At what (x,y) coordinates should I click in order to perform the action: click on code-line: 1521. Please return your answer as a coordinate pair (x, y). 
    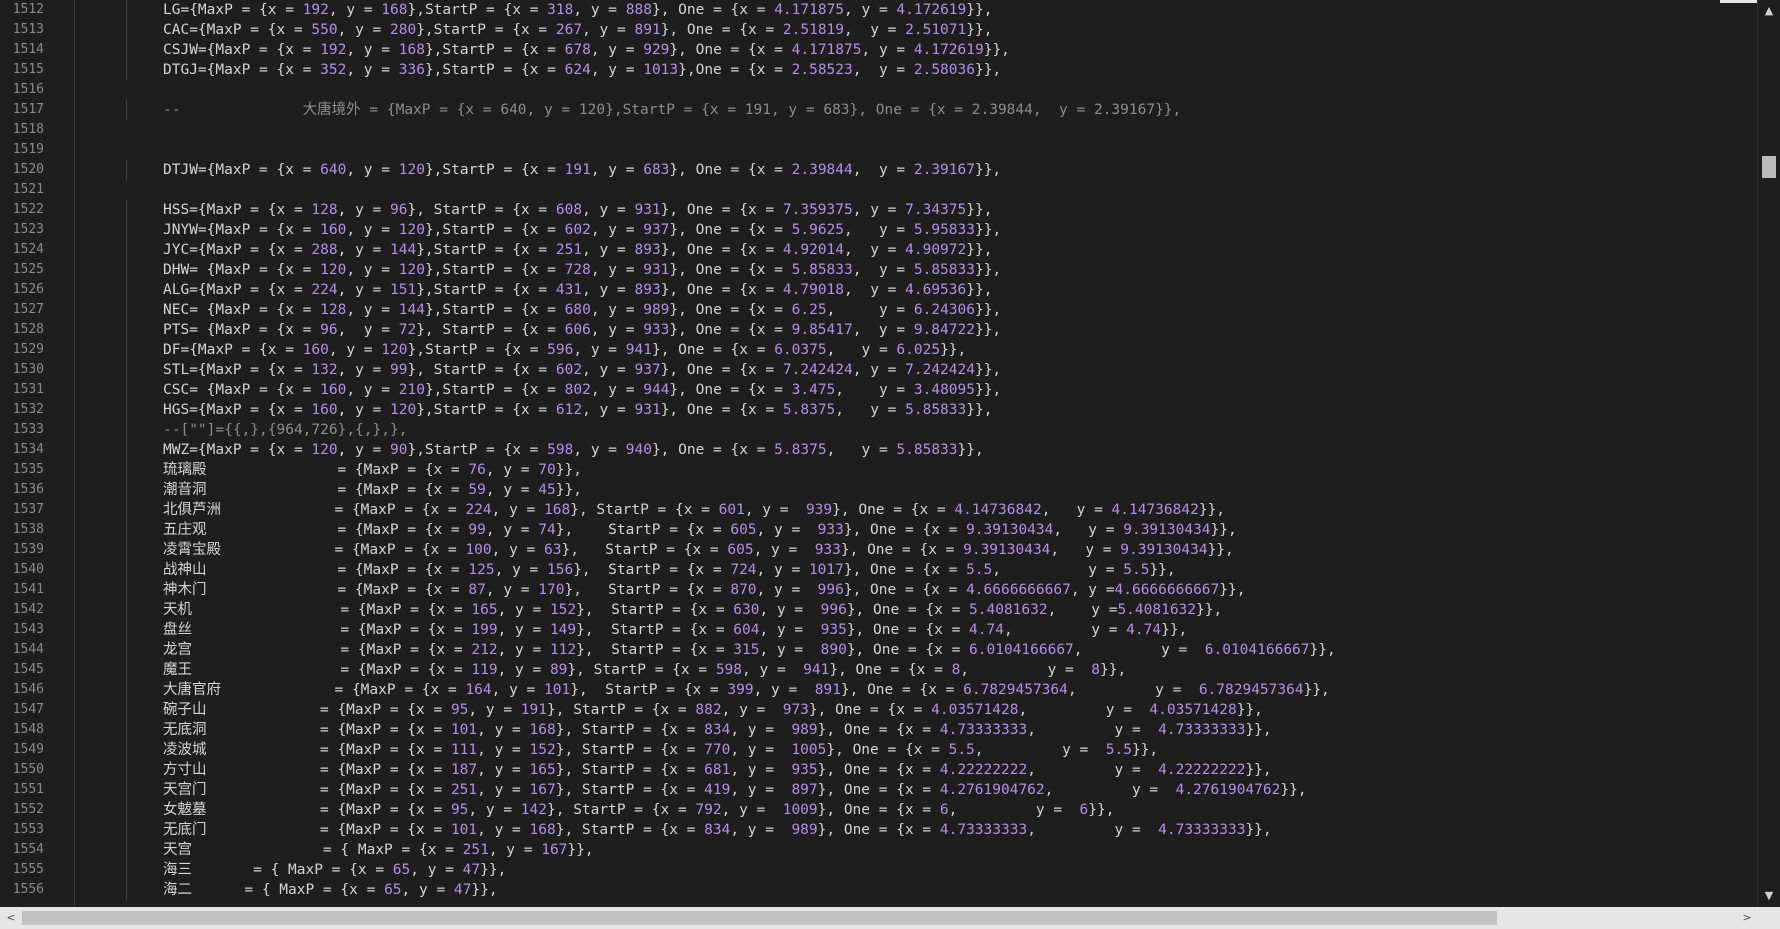
    Looking at the image, I should click on (879, 190).